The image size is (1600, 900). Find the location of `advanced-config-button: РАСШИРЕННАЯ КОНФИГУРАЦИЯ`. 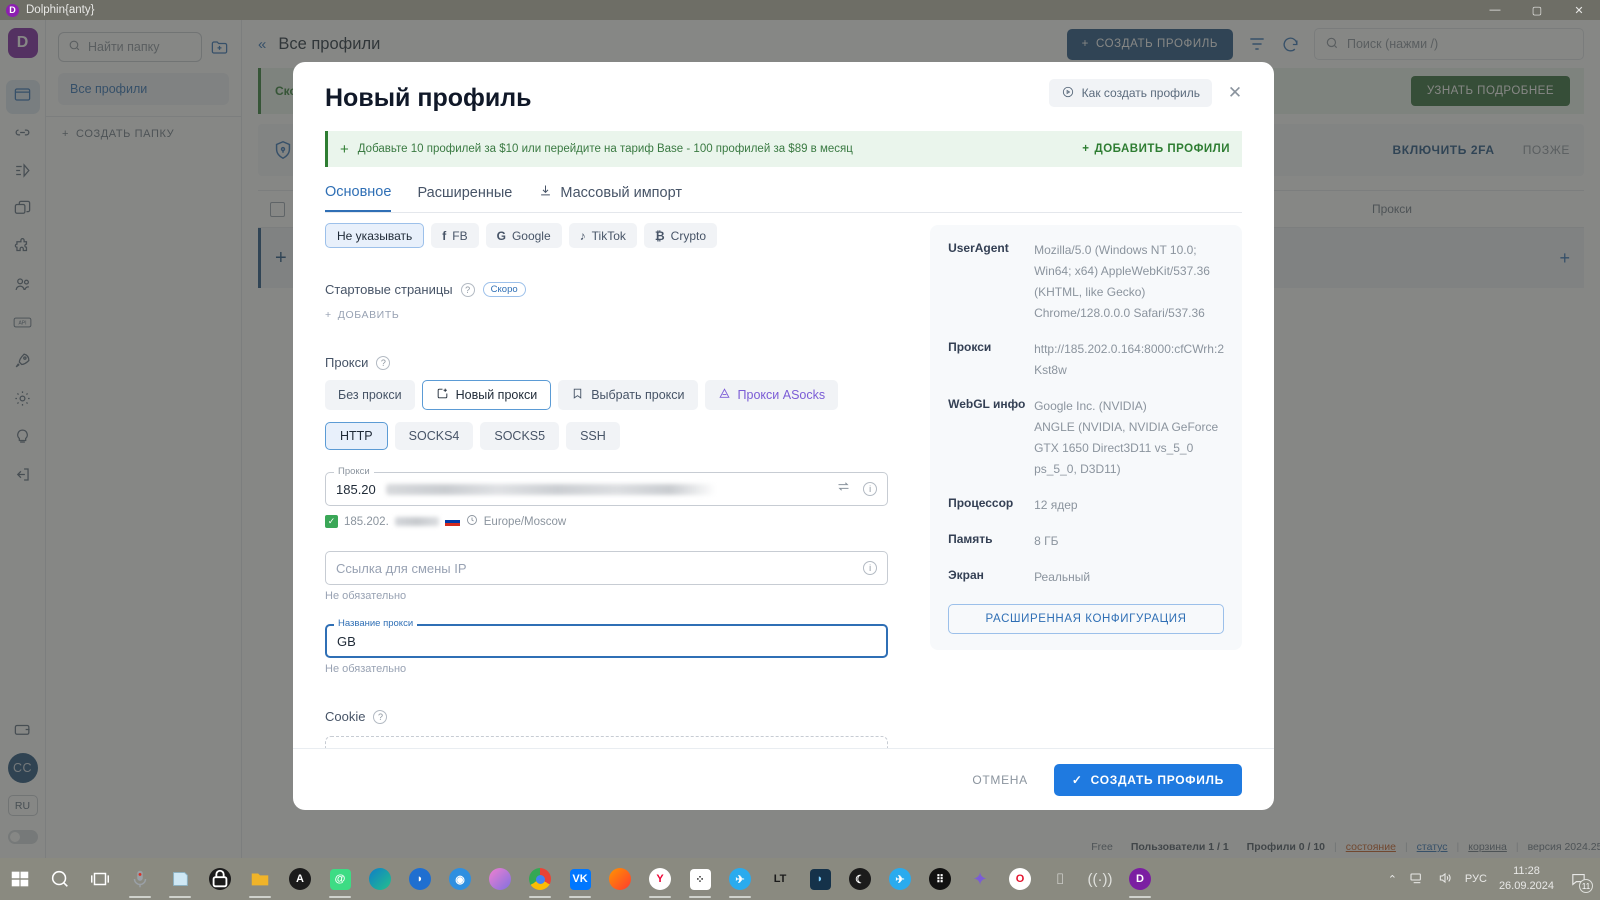

advanced-config-button: РАСШИРЕННАЯ КОНФИГУРАЦИЯ is located at coordinates (1086, 619).